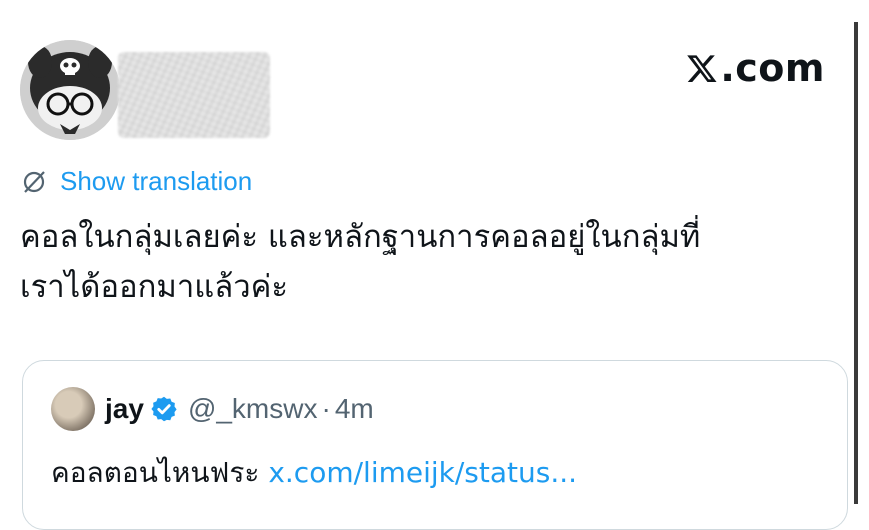  Describe the element at coordinates (34, 181) in the screenshot. I see `translate-globe-slash-icon` at that location.